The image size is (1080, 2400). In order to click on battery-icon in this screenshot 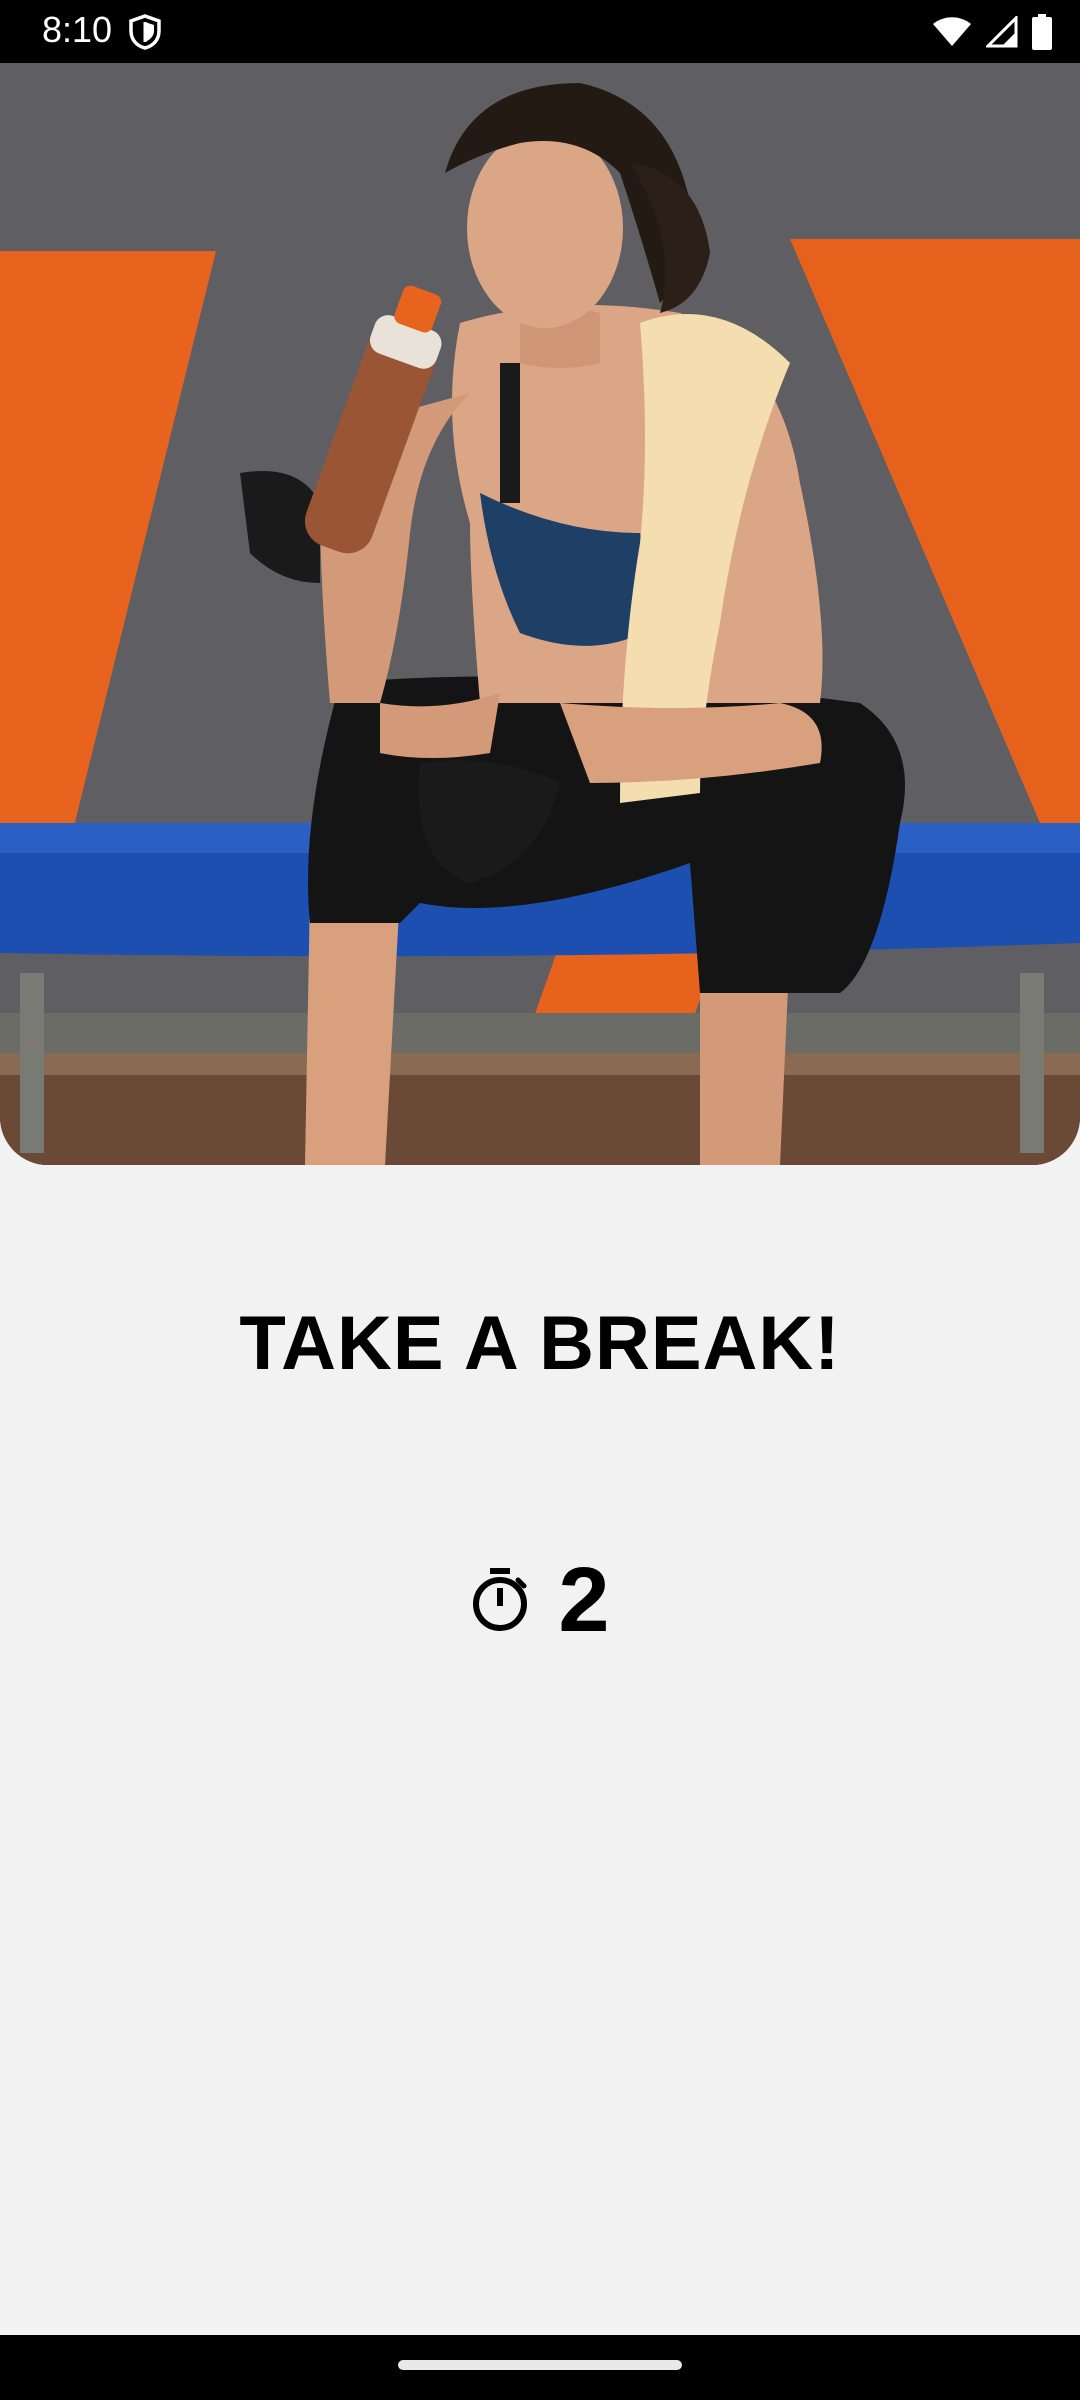, I will do `click(1042, 32)`.